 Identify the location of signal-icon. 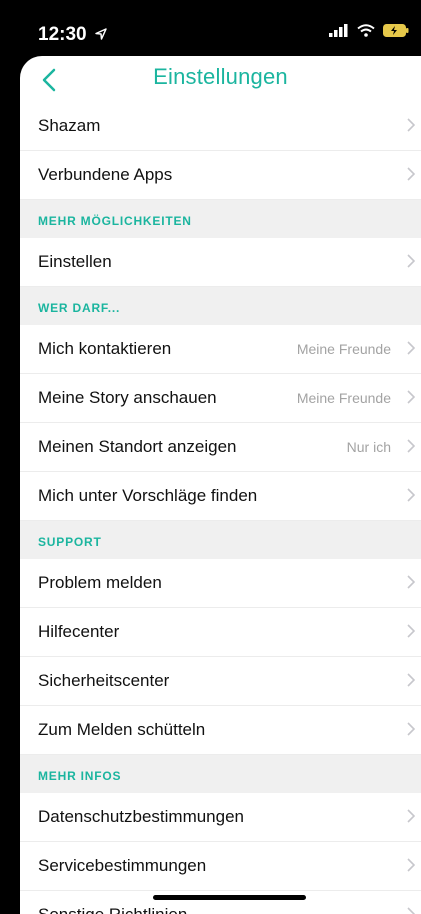
(338, 30).